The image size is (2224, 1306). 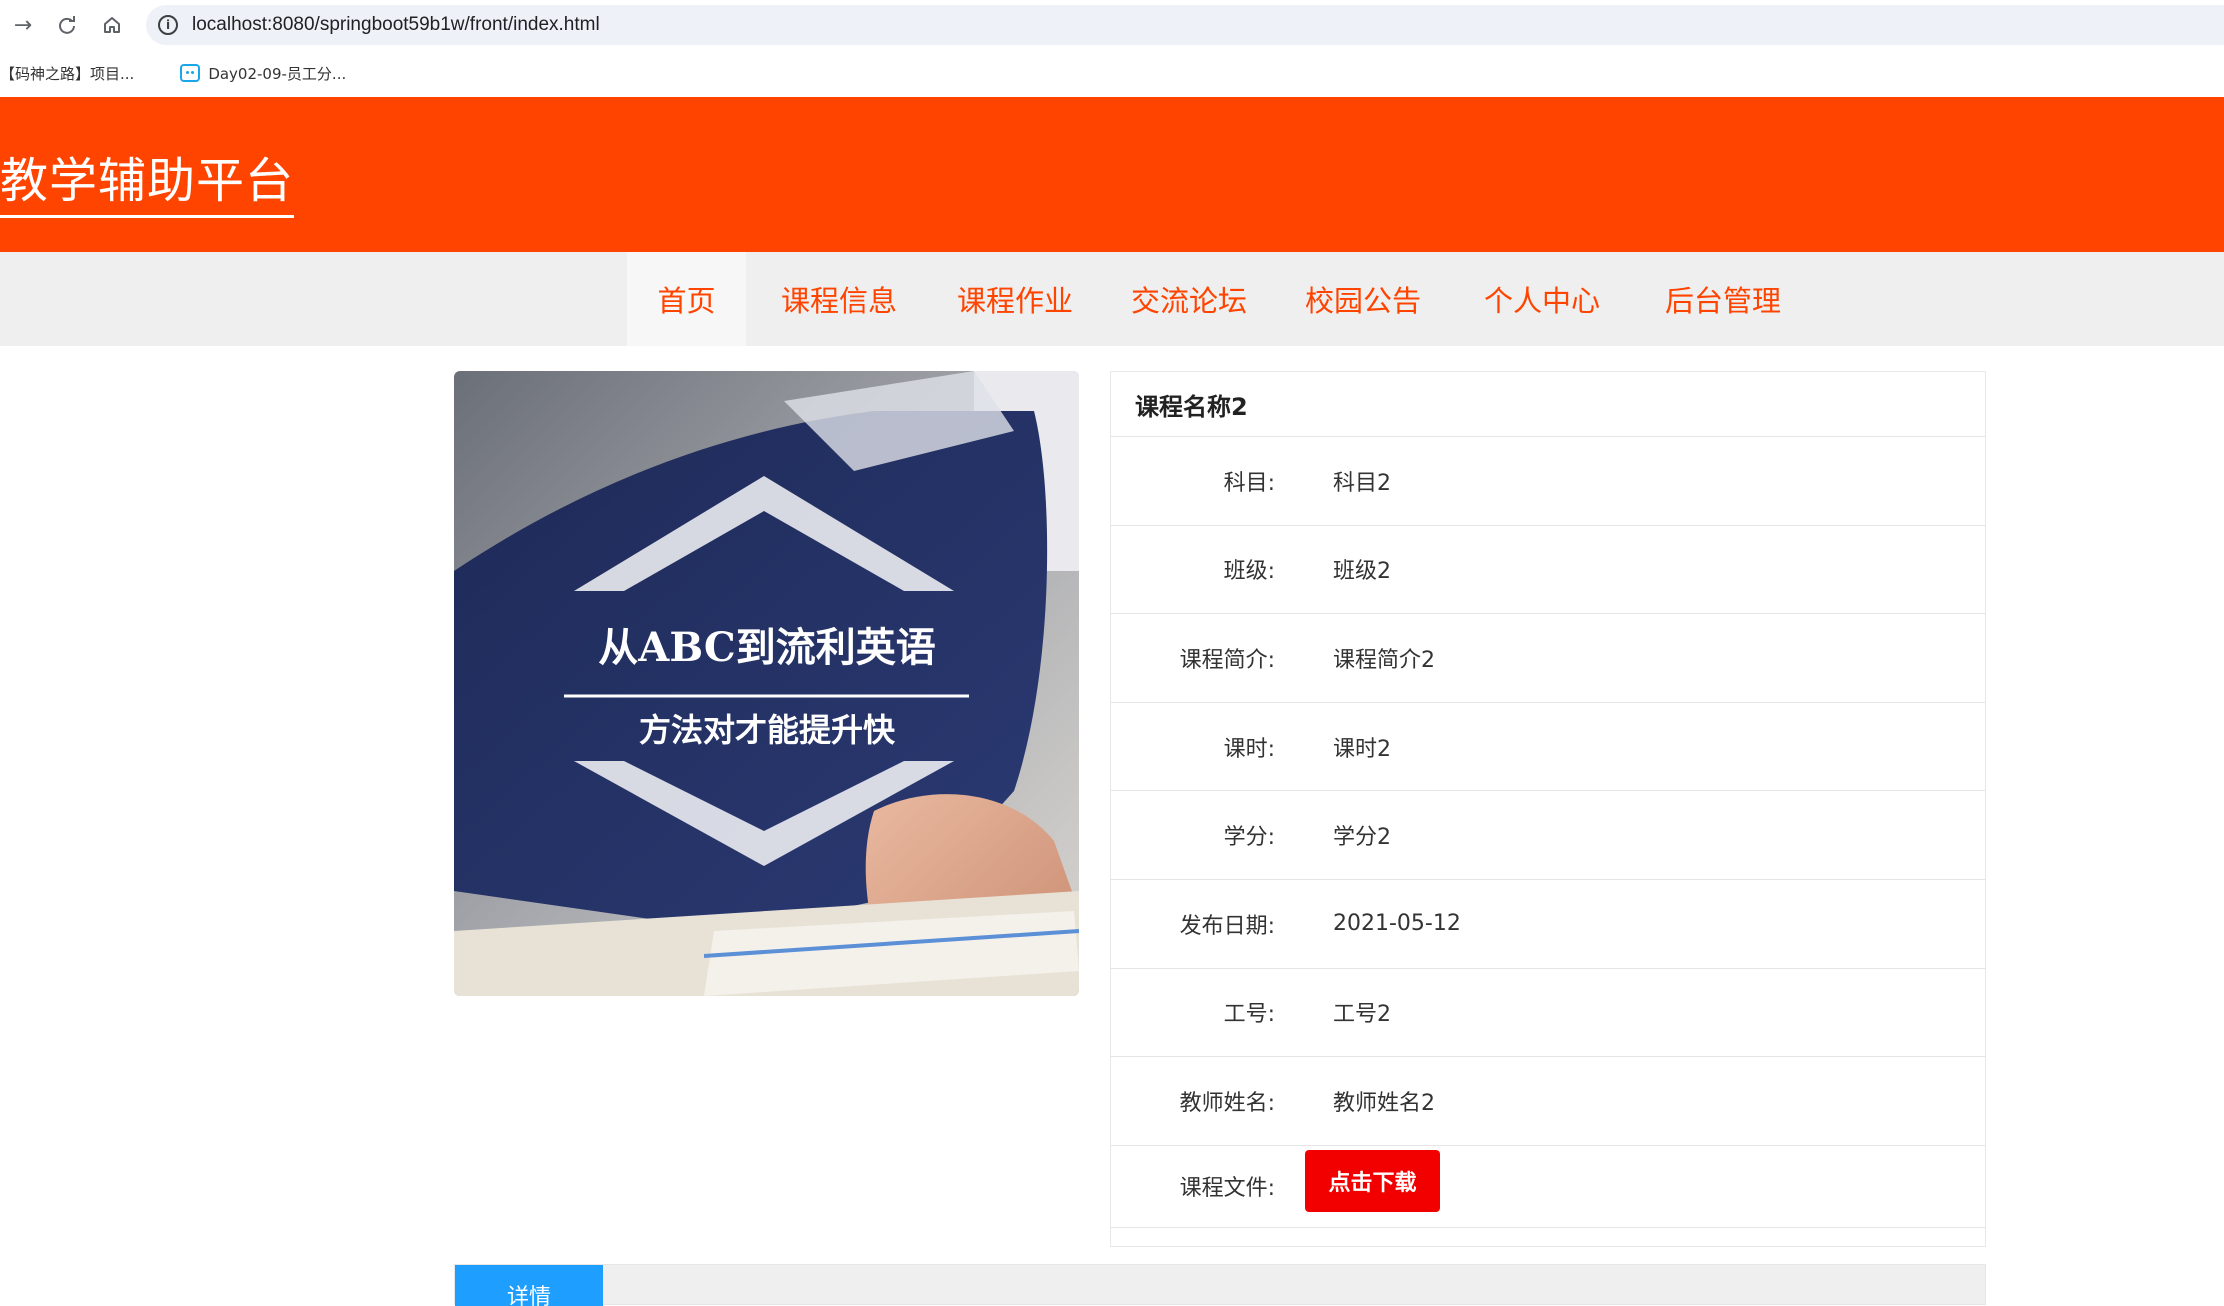 I want to click on row-value: 班级2, so click(x=1362, y=572).